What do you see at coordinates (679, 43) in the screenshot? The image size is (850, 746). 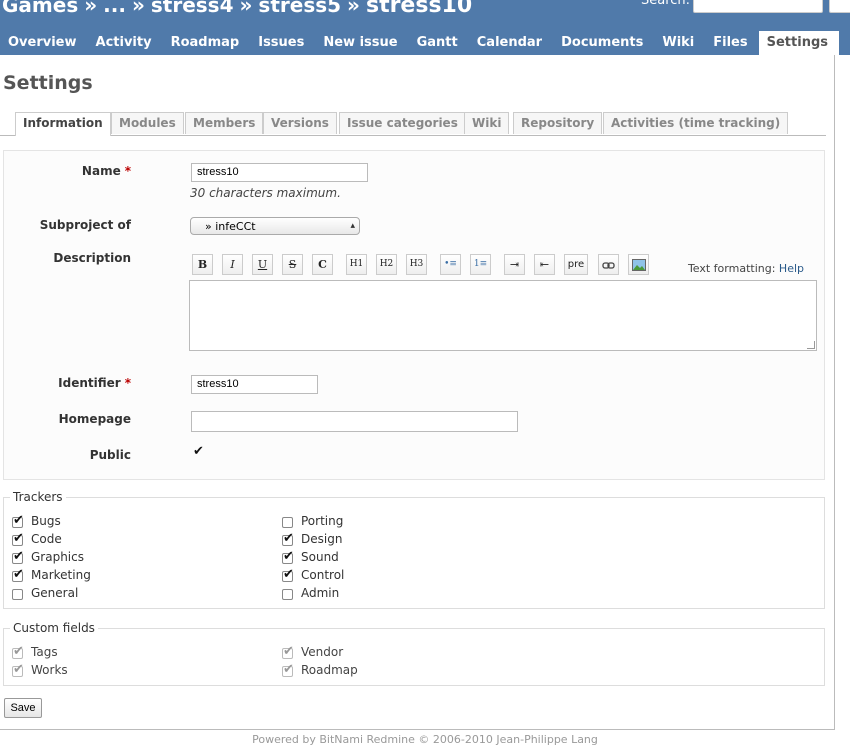 I see `menu-wiki: Wiki` at bounding box center [679, 43].